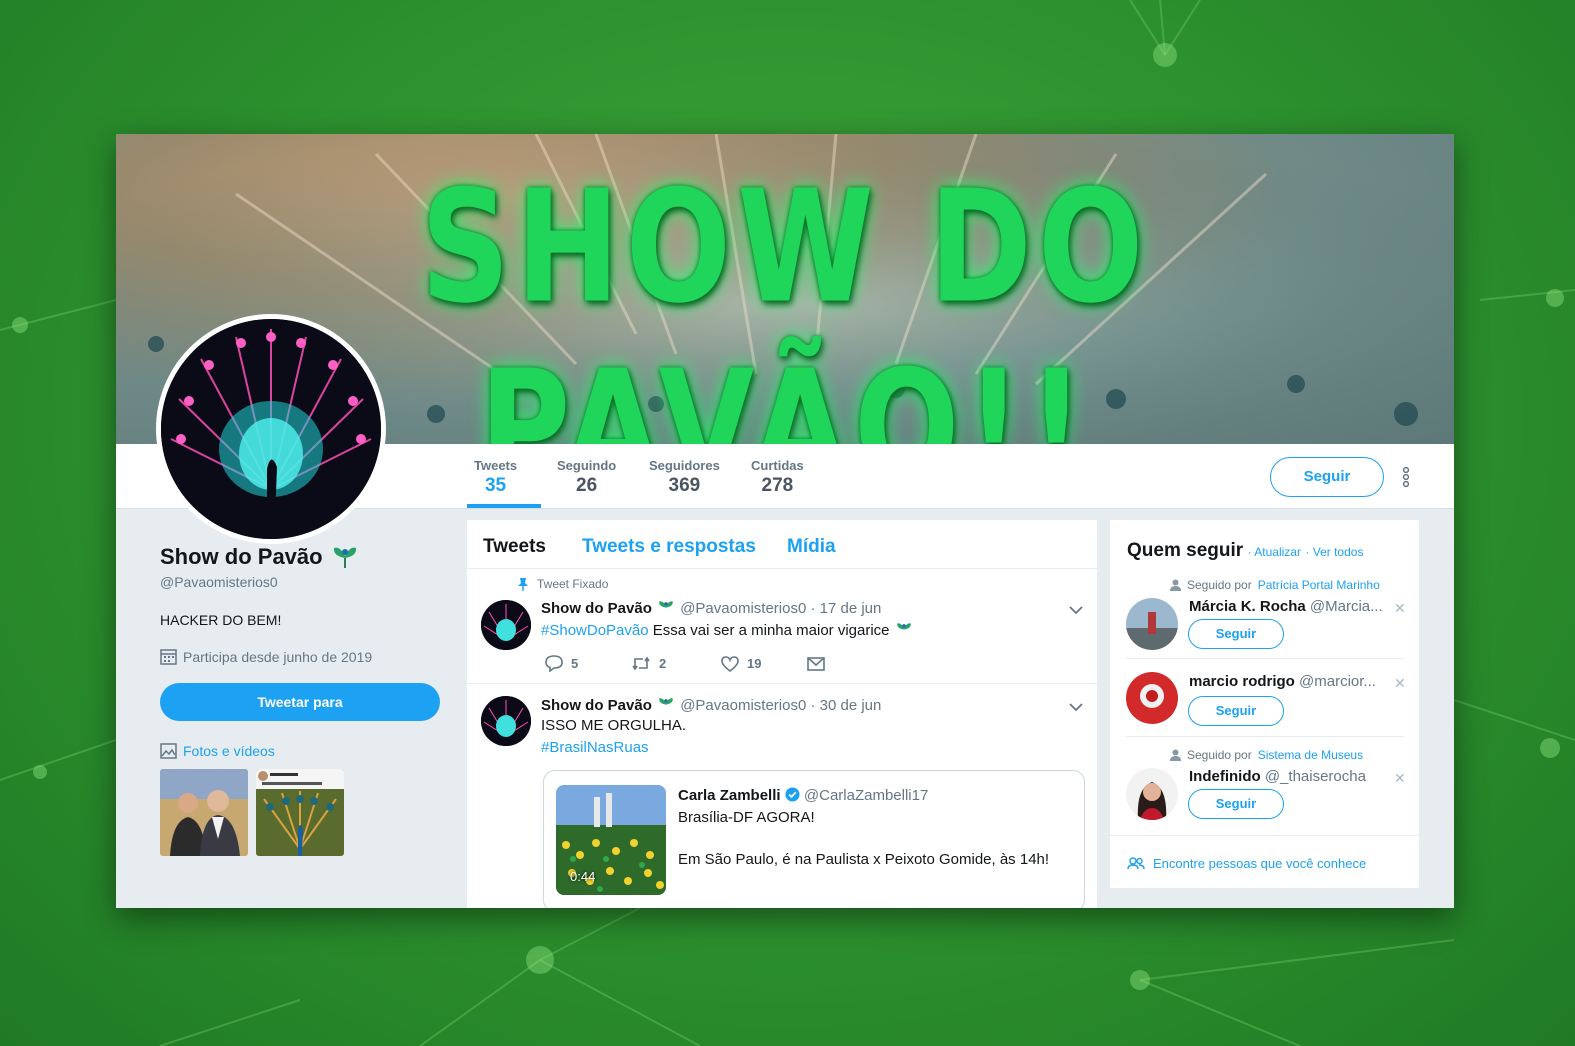 This screenshot has height=1046, width=1575. Describe the element at coordinates (684, 477) in the screenshot. I see `stat-followers: Seguidores 369` at that location.